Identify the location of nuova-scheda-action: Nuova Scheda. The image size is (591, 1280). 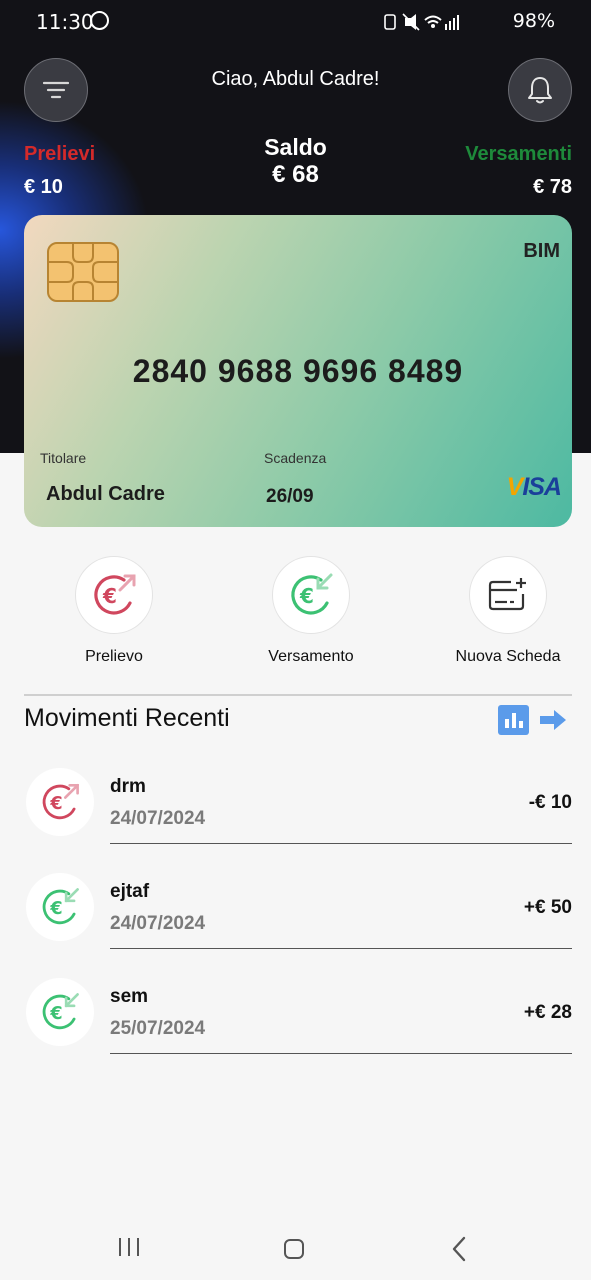
(508, 611).